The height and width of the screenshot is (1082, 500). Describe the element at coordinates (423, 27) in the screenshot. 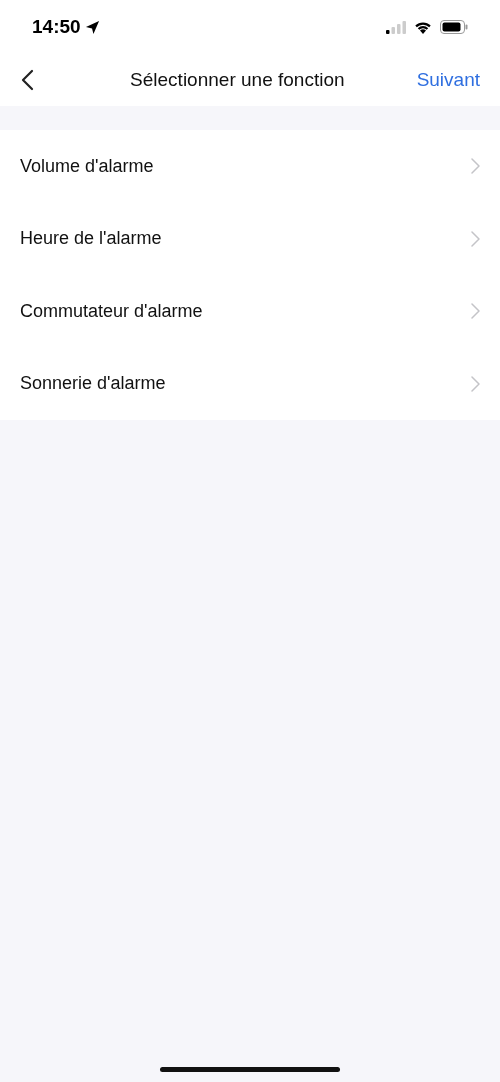

I see `wifi-icon` at that location.